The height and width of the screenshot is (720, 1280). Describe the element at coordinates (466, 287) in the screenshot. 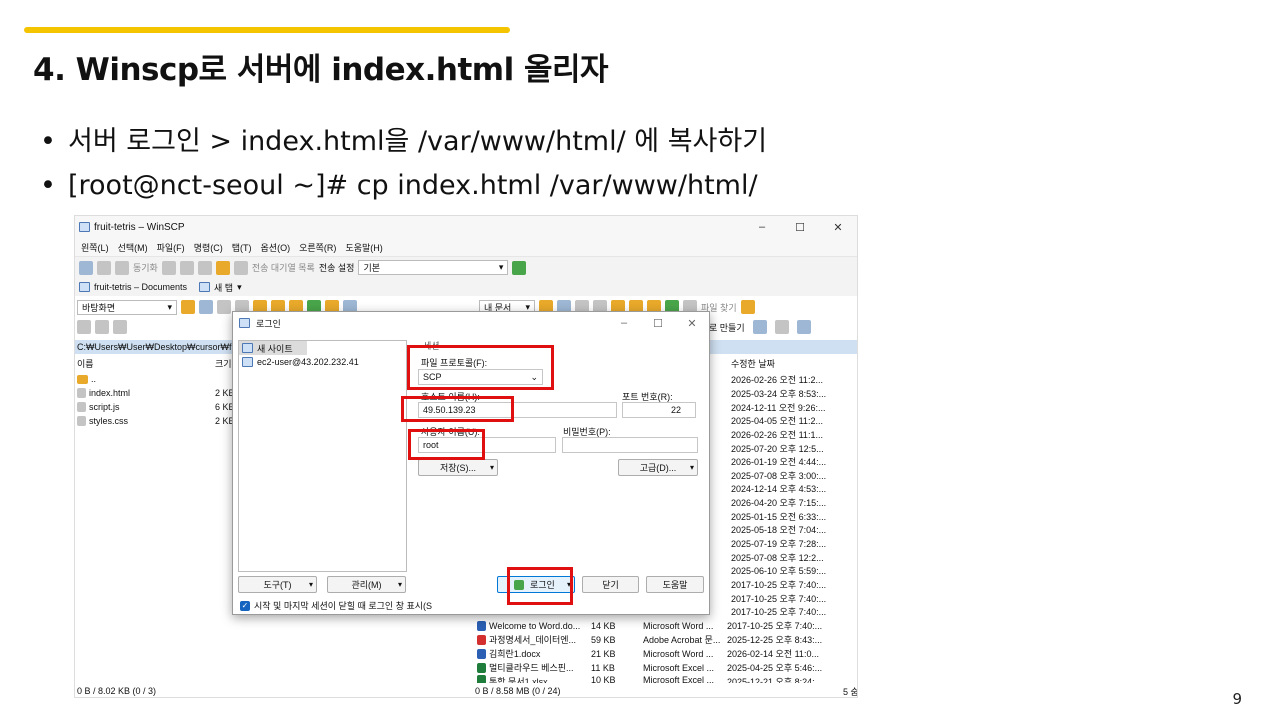

I see `session-tabs: fruit-tetris – Documents 새 탭 ▾` at that location.